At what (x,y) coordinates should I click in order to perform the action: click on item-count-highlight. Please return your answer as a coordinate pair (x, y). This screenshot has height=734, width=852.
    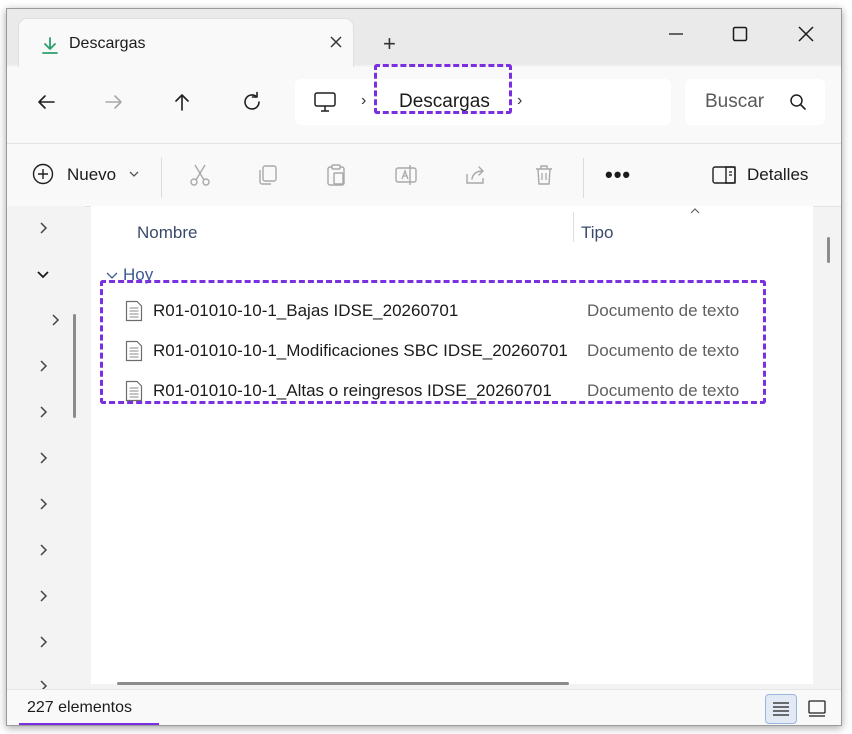
    Looking at the image, I should click on (89, 724).